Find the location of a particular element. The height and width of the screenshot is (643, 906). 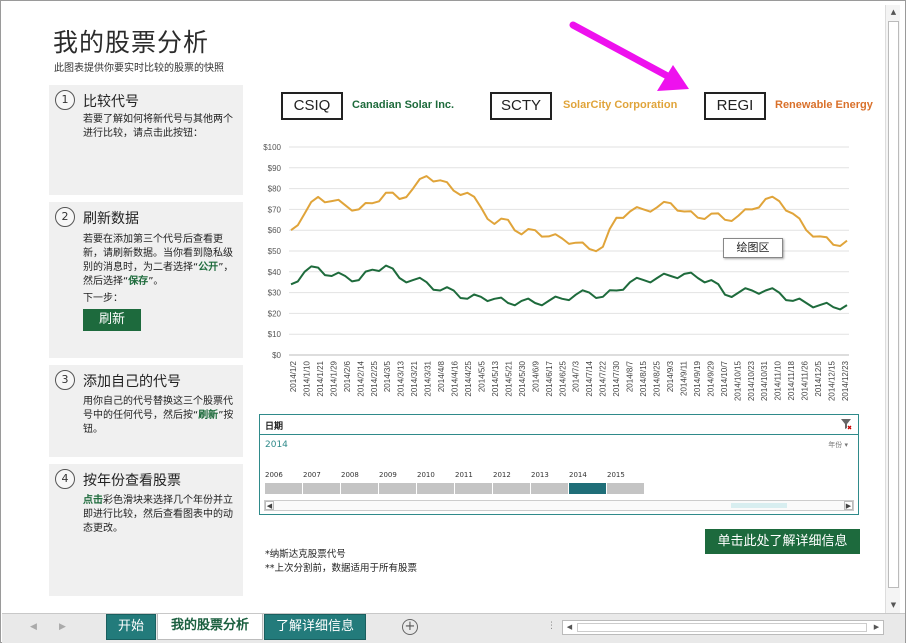

timeline-level-label: 年份 is located at coordinates (835, 445).